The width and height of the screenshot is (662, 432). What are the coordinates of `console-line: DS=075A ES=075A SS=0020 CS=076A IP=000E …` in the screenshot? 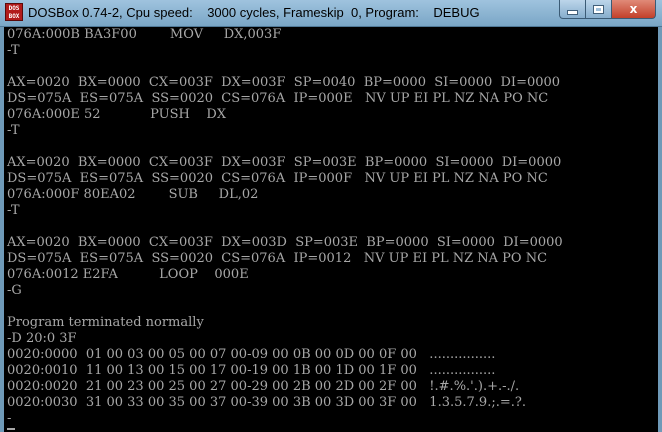 It's located at (278, 98).